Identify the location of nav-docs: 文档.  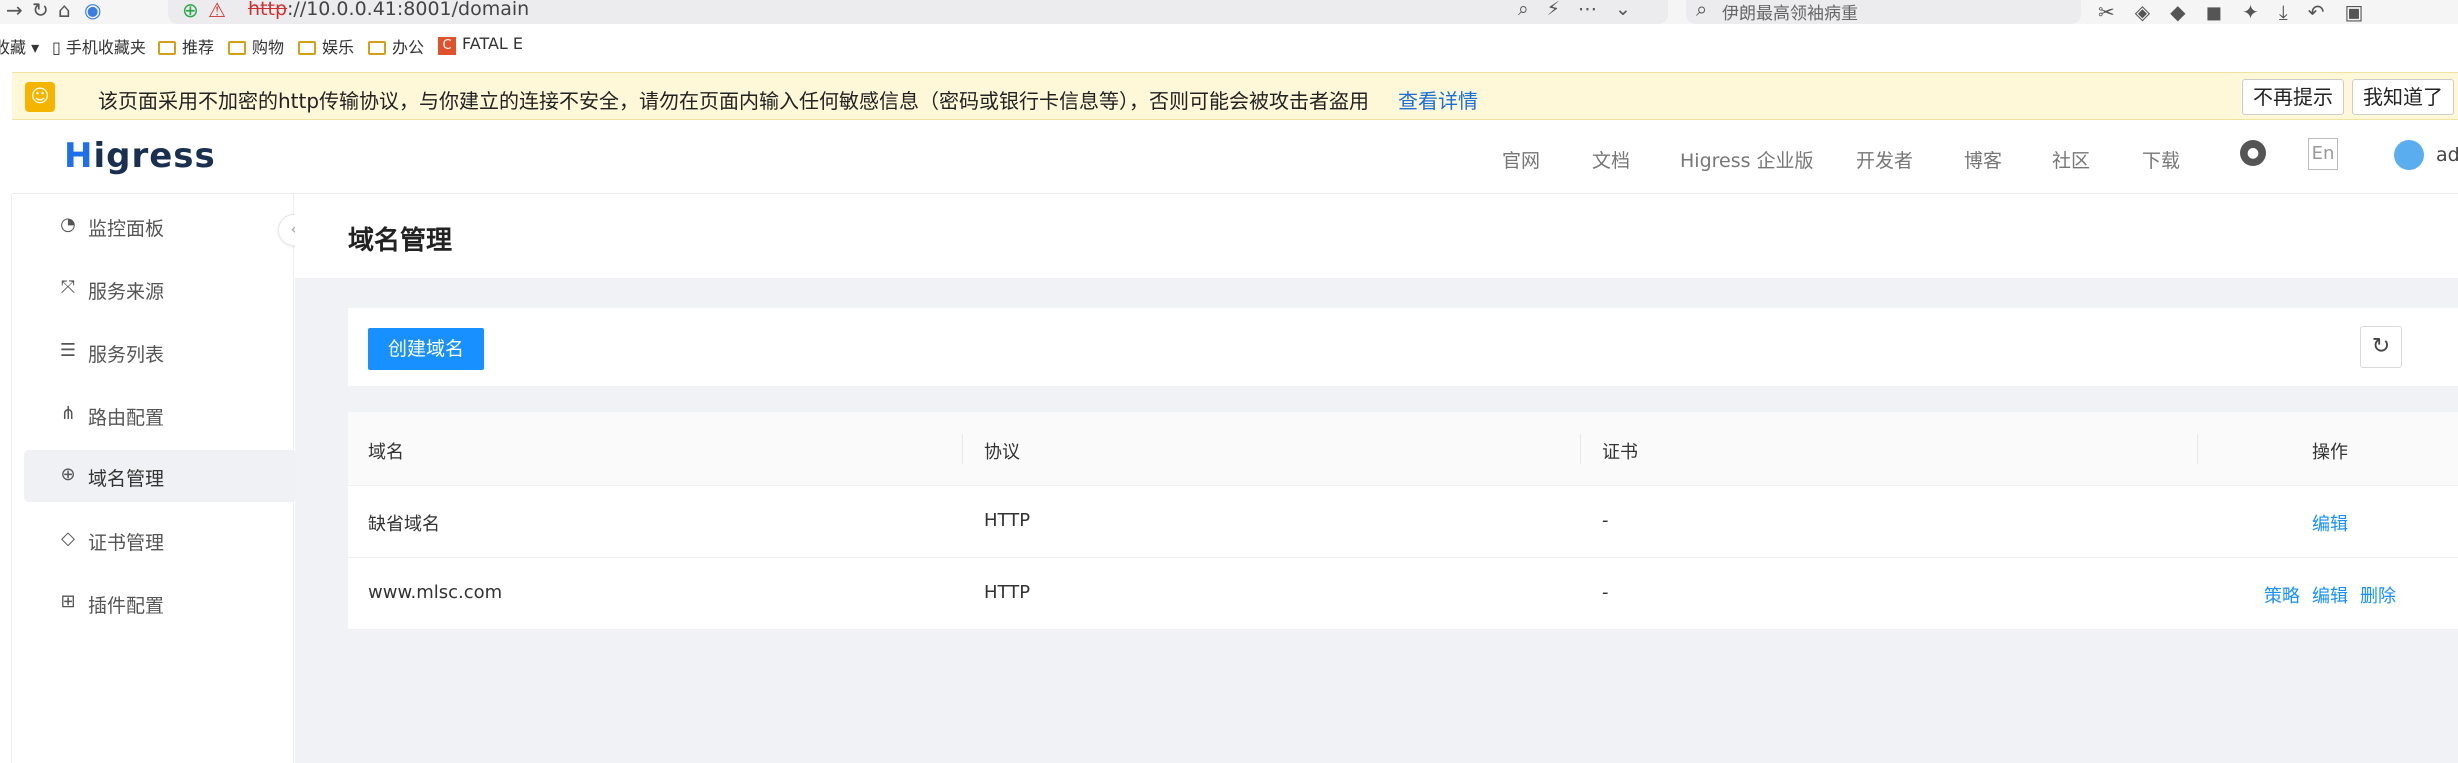
(1611, 159).